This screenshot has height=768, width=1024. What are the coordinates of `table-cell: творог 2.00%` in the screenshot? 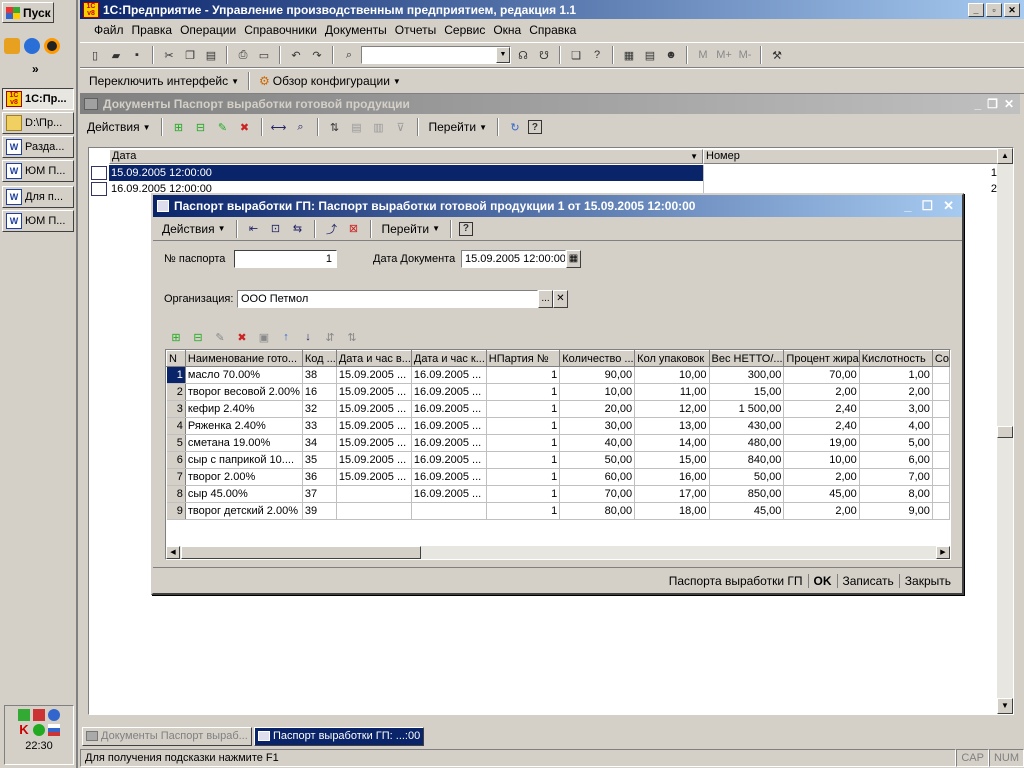 It's located at (244, 477).